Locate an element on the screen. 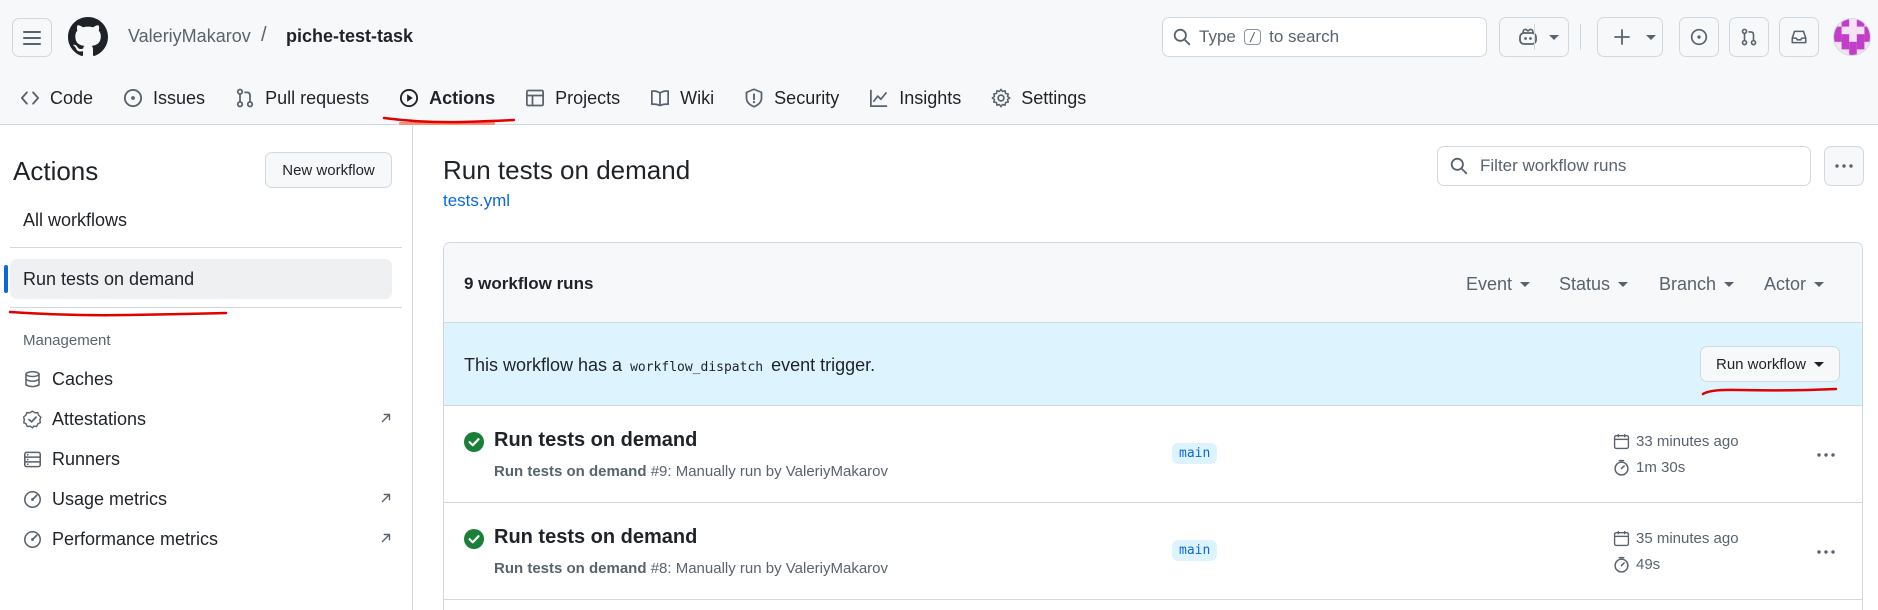 The width and height of the screenshot is (1878, 610). more-options-button is located at coordinates (1844, 166).